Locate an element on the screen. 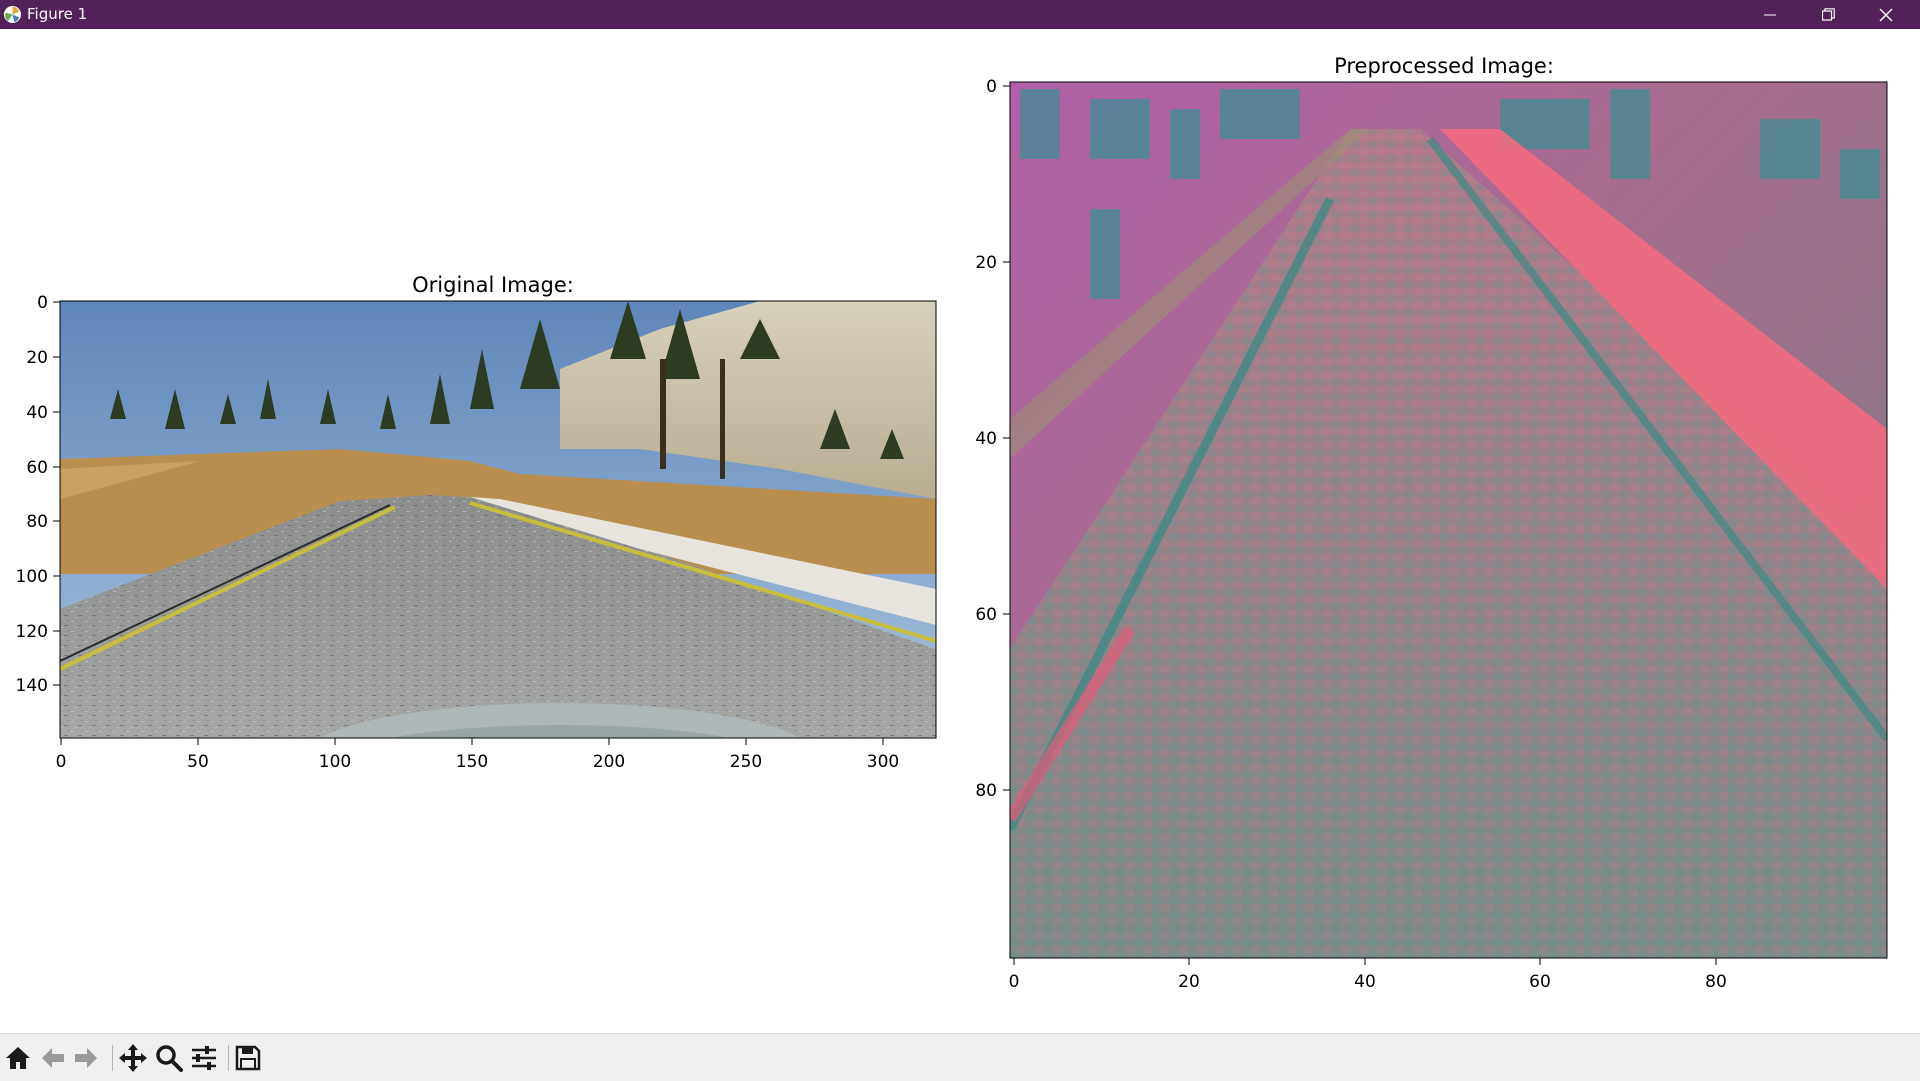  right-y-ticks: 0 20 40 60 80 is located at coordinates (992, 439).